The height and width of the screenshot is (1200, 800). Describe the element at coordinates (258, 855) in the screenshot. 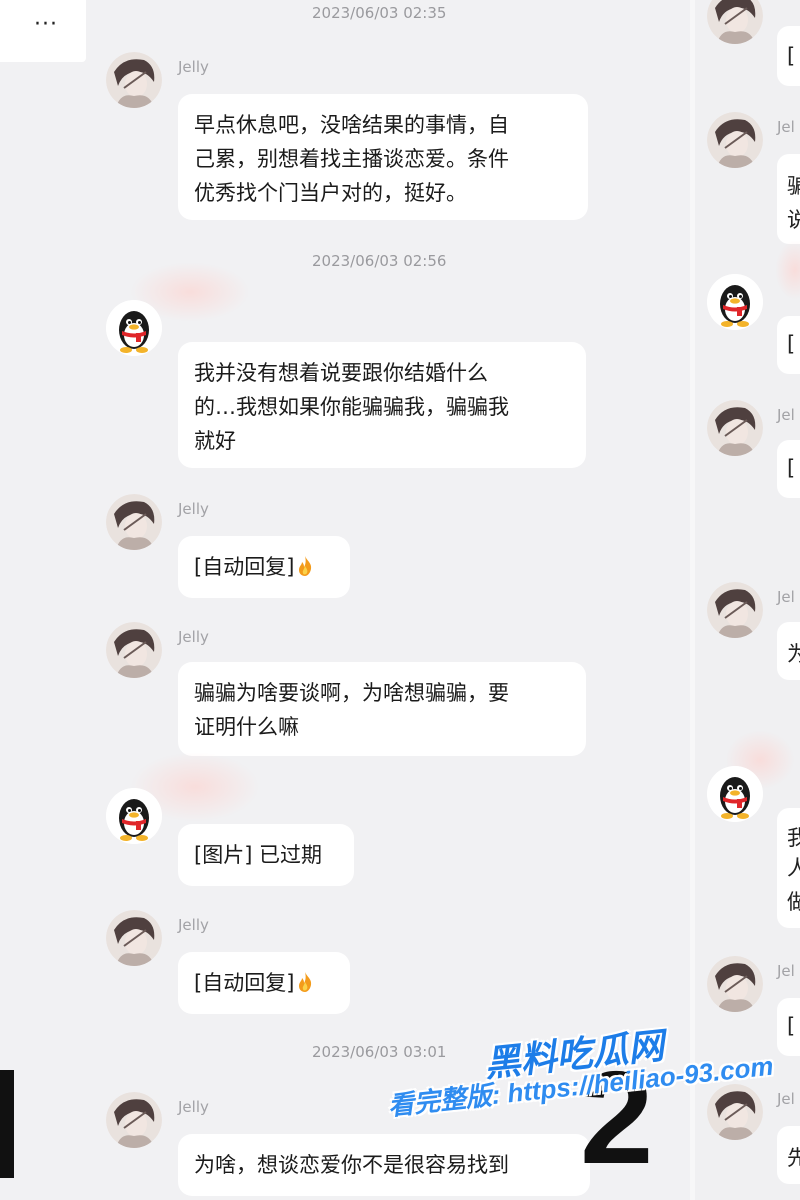

I see `message-text: [图片] 已过期` at that location.